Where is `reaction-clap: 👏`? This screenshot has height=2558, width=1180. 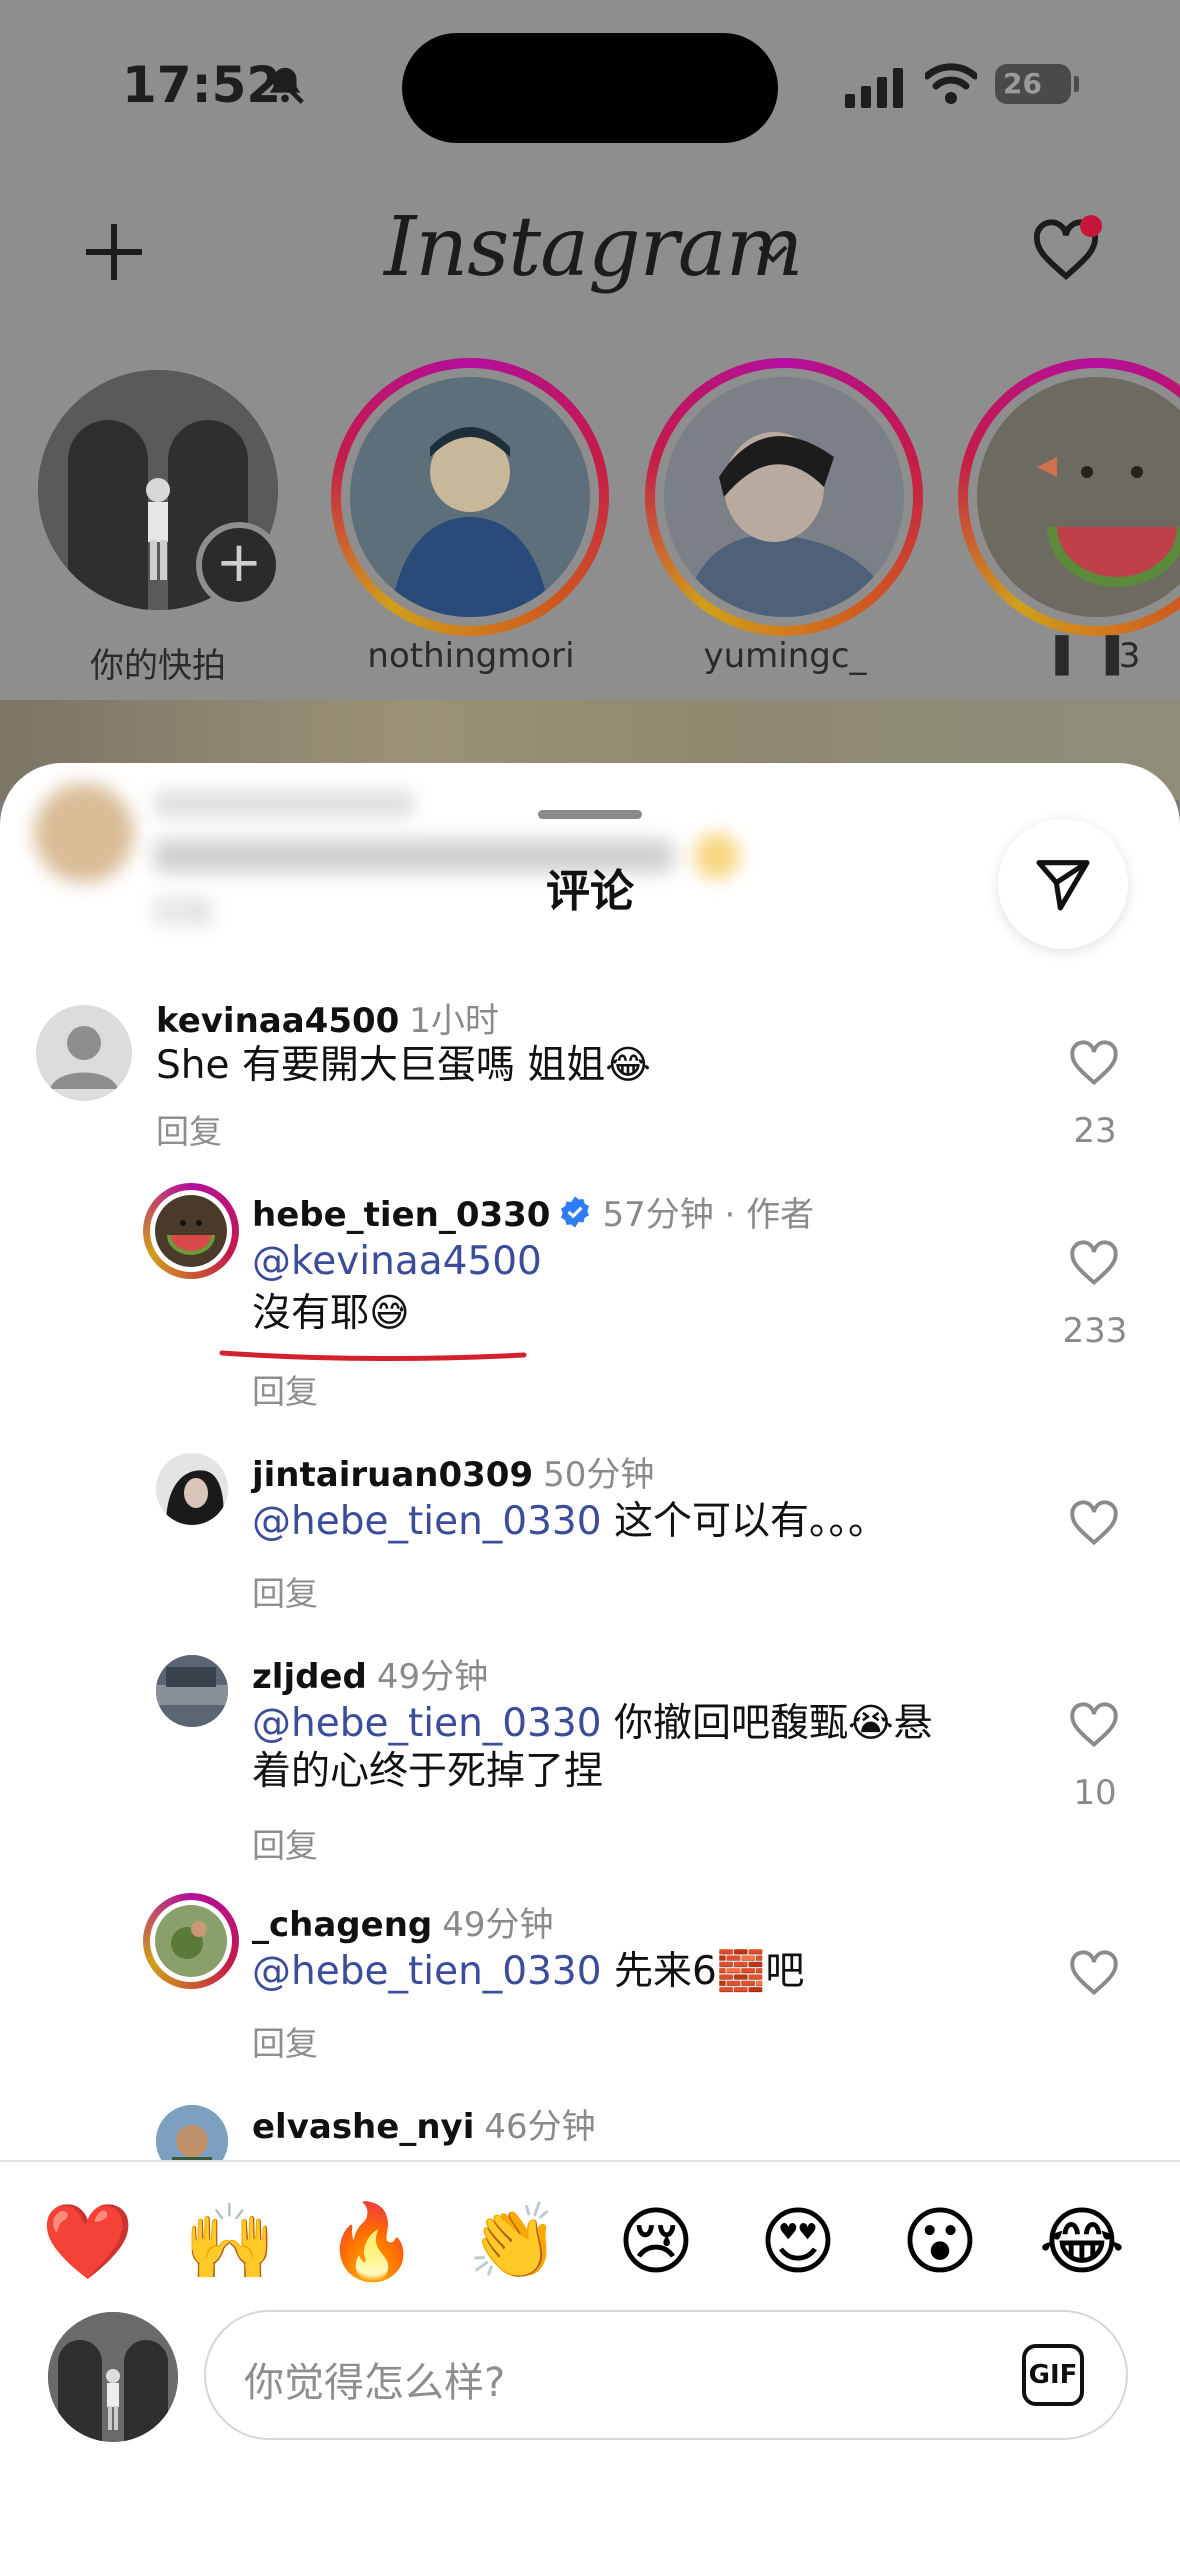
reaction-clap: 👏 is located at coordinates (514, 2242).